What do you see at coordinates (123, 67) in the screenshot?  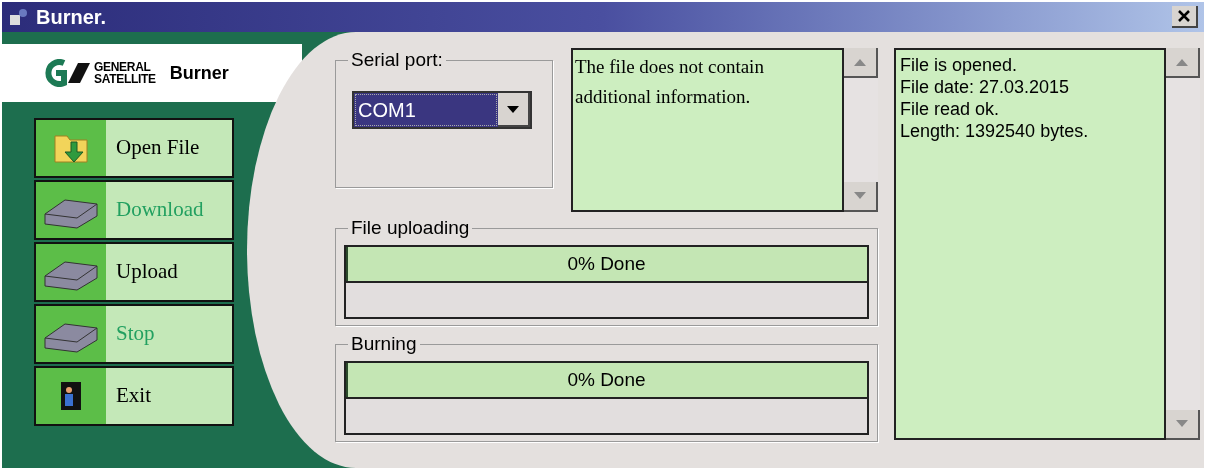 I see `brand-name: GENERAL` at bounding box center [123, 67].